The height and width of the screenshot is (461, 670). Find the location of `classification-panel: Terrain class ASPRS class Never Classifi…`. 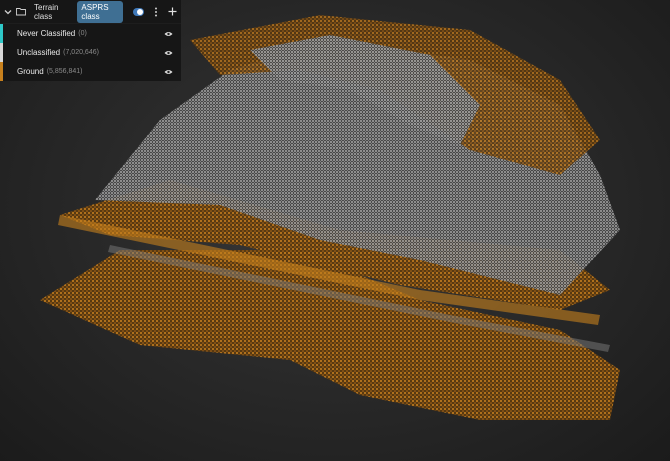

classification-panel: Terrain class ASPRS class Never Classifi… is located at coordinates (90, 40).